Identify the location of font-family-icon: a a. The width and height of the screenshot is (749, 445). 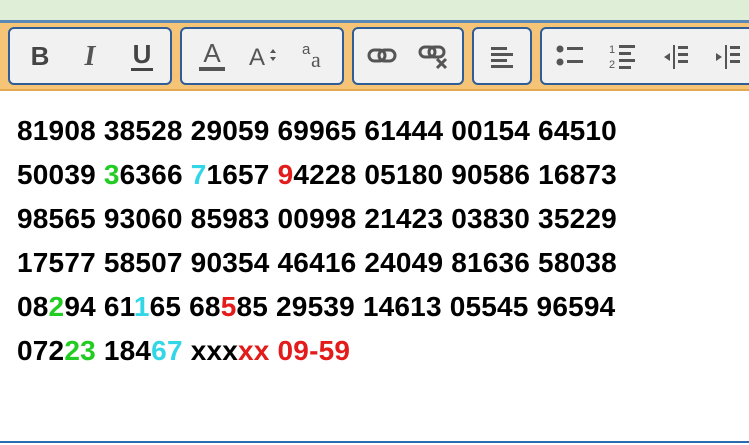
(311, 56).